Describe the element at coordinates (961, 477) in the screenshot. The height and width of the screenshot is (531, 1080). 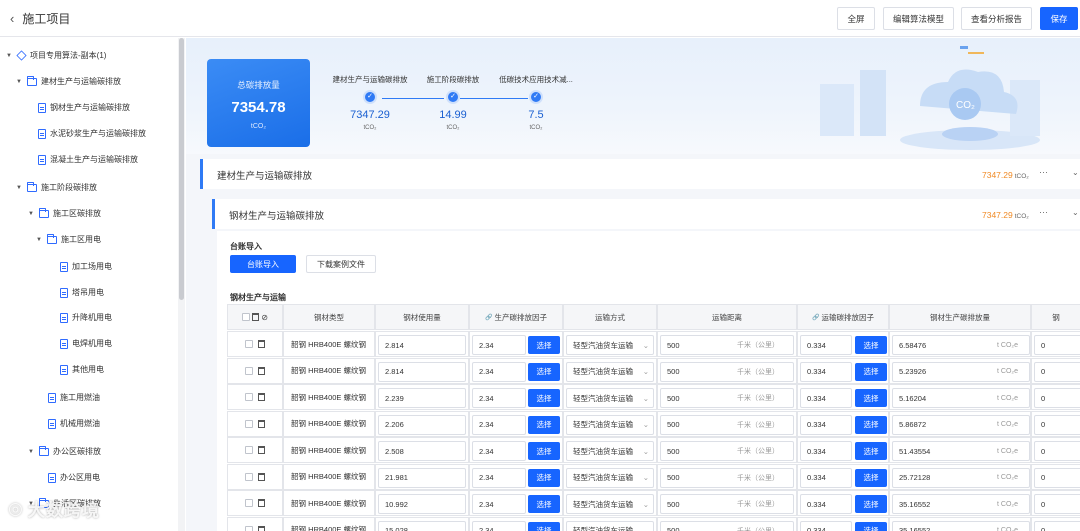
I see `emission-input: 25.72128 t CO₂e` at that location.